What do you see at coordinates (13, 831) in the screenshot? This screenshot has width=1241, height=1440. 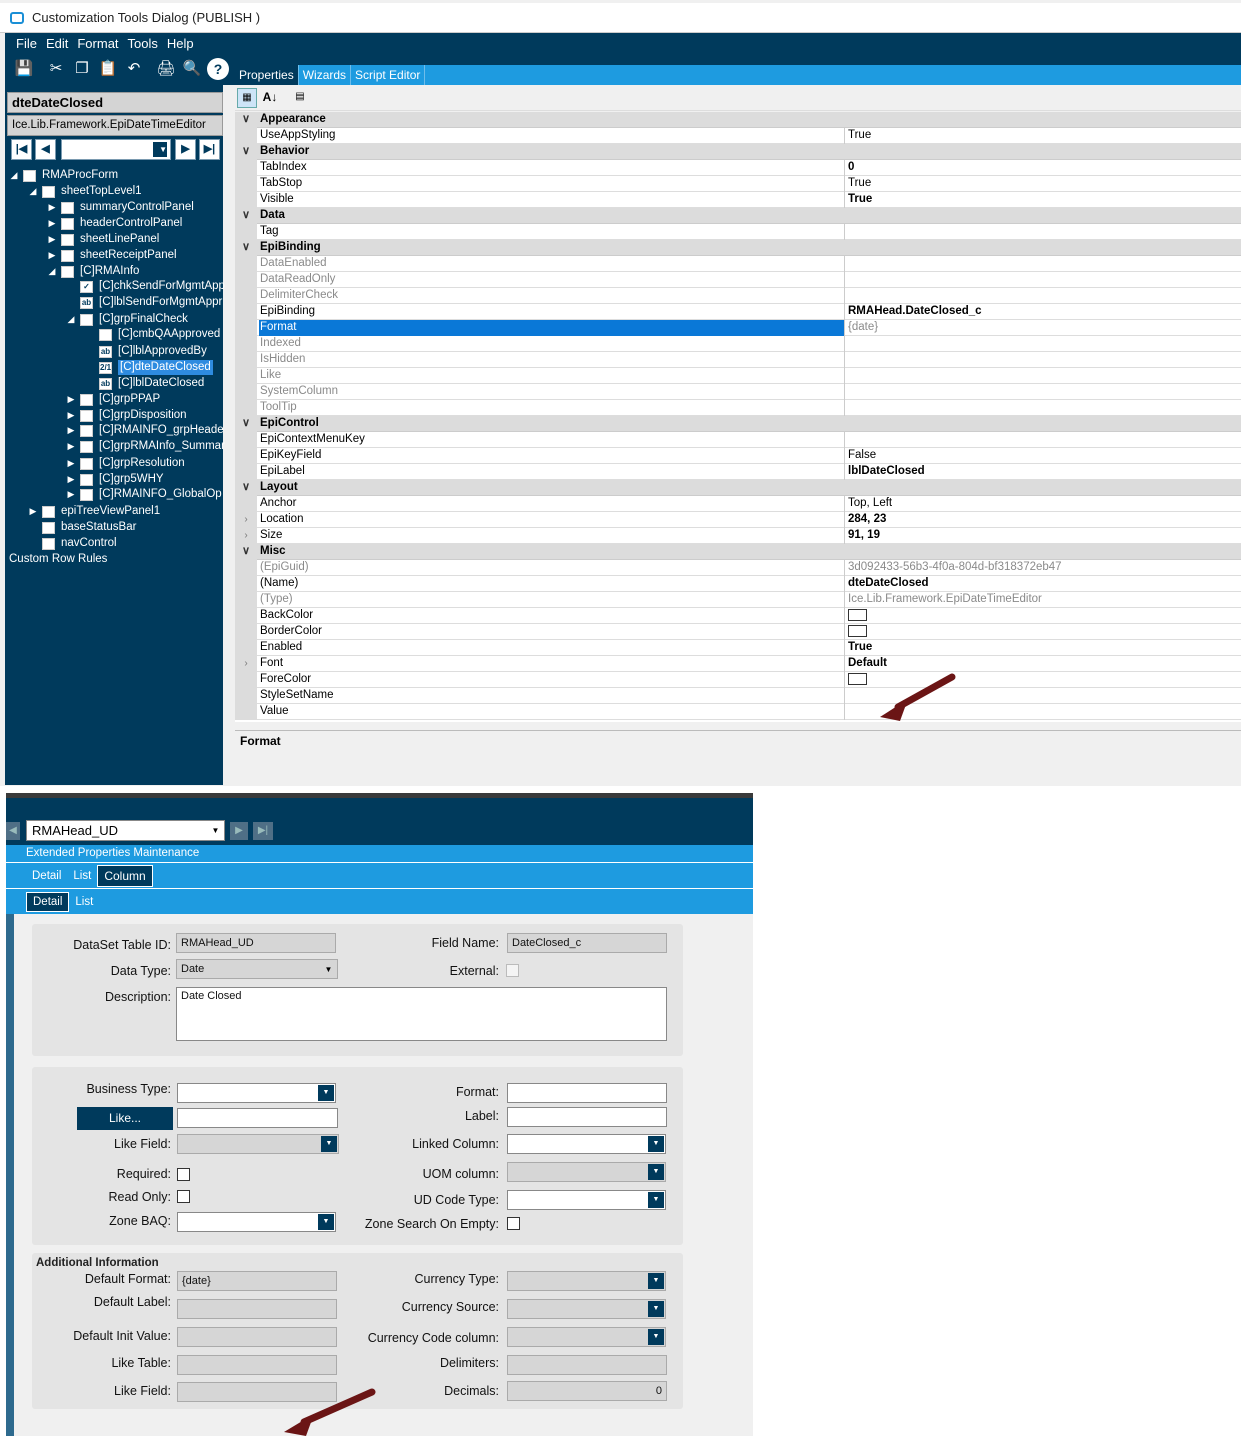 I see `previous-icon: ◀` at bounding box center [13, 831].